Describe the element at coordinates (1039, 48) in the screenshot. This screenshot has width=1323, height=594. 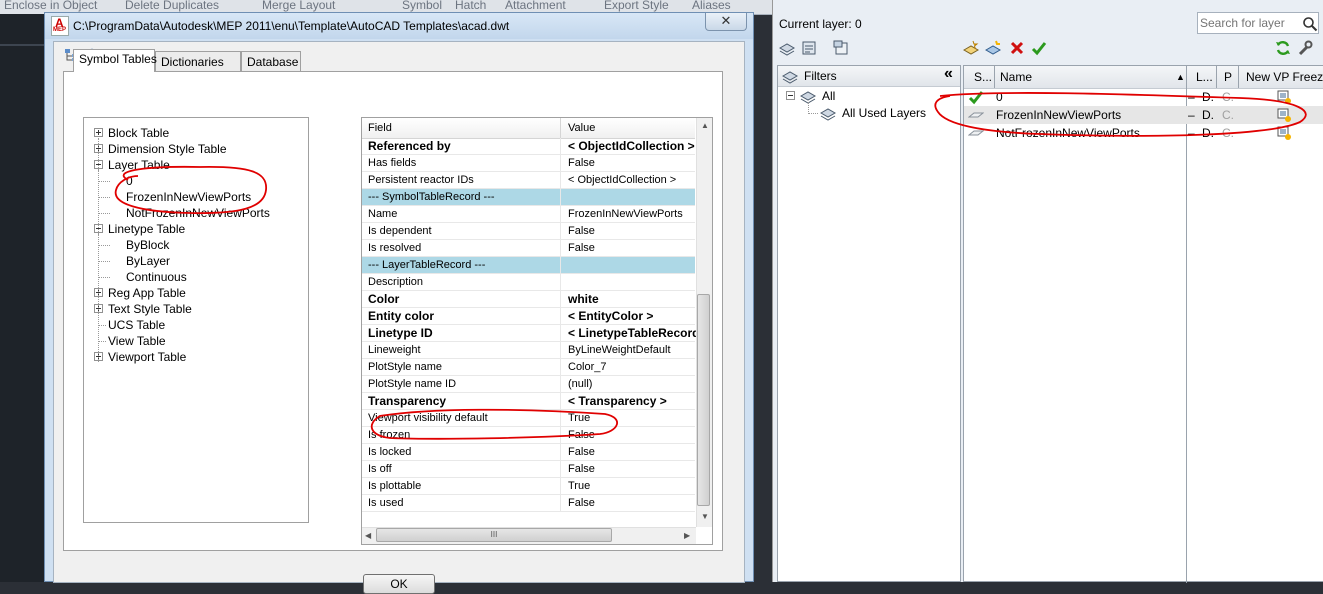
I see `set-current-icon` at that location.